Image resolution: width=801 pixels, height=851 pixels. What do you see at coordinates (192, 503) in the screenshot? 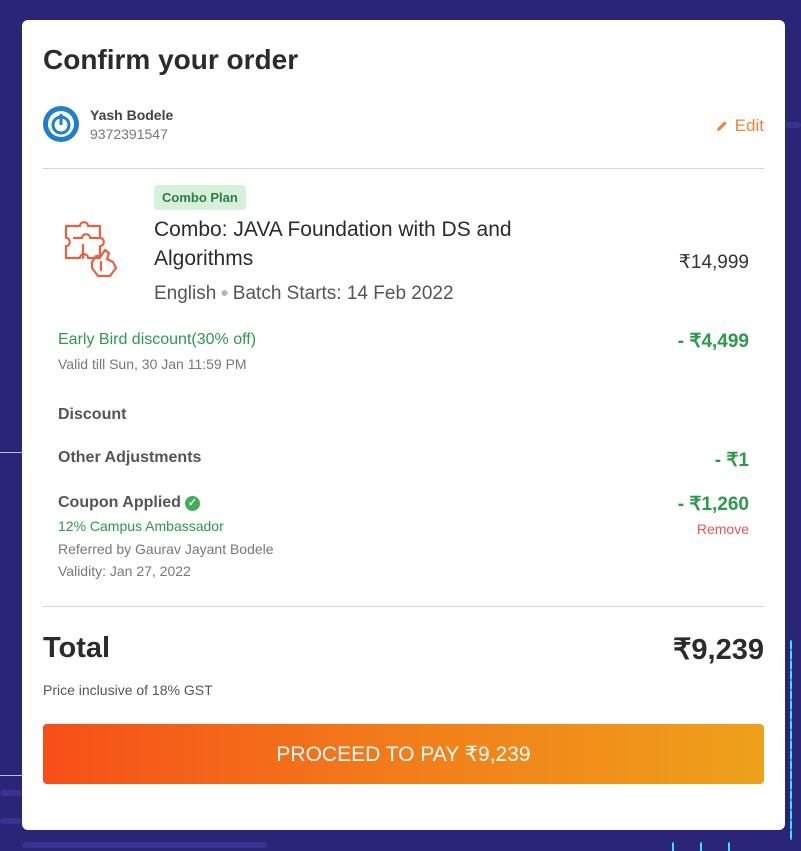
I see `check-circle-icon: ✓` at bounding box center [192, 503].